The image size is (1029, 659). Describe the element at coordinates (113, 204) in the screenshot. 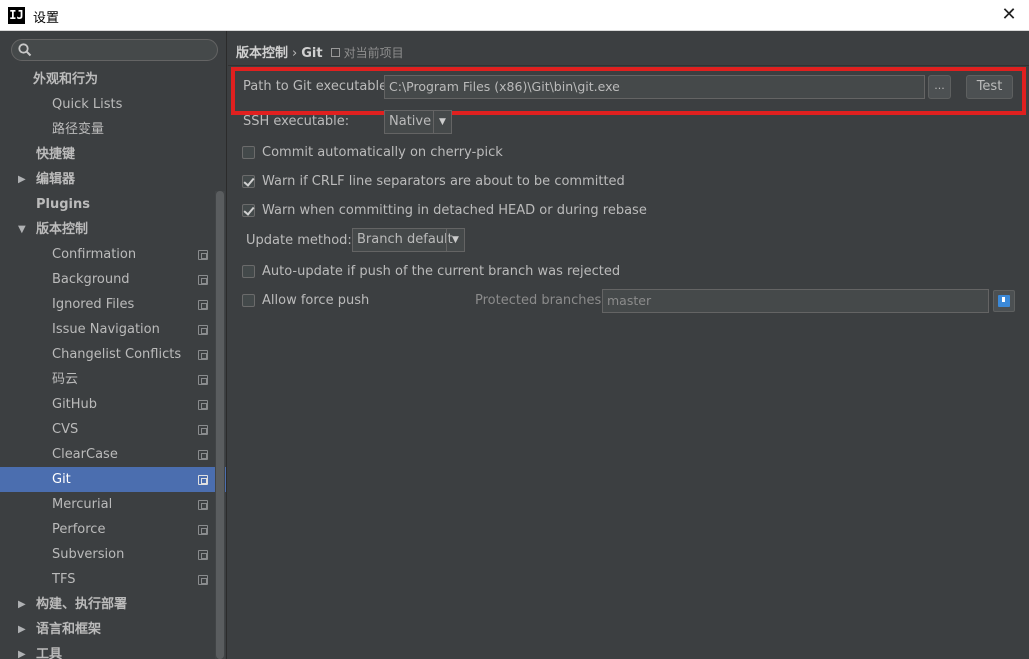

I see `sidebar-item: Plugins` at that location.